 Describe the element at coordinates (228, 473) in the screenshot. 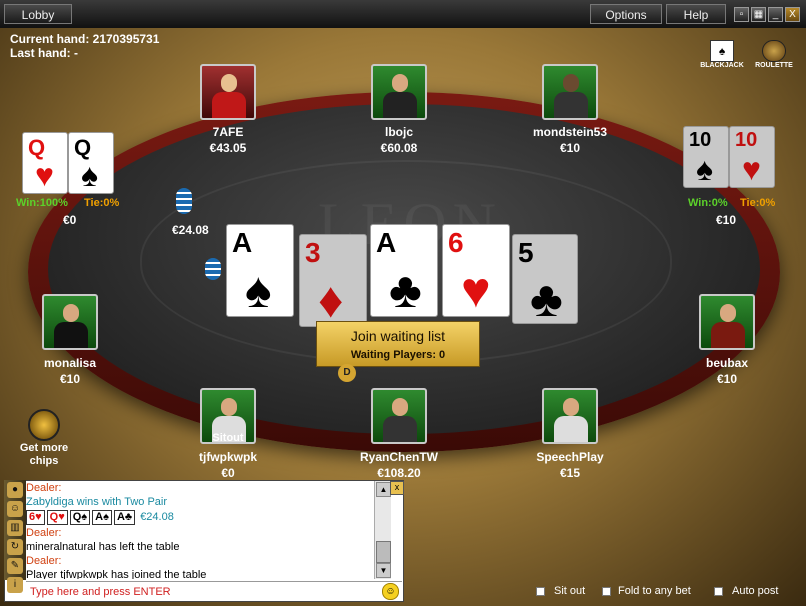

I see `player-stack: €0` at that location.